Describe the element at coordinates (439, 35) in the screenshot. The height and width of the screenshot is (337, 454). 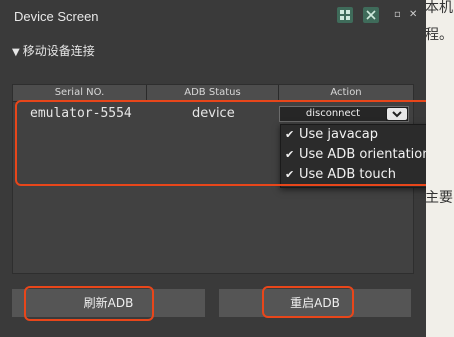
I see `background-text-2: 程。` at that location.